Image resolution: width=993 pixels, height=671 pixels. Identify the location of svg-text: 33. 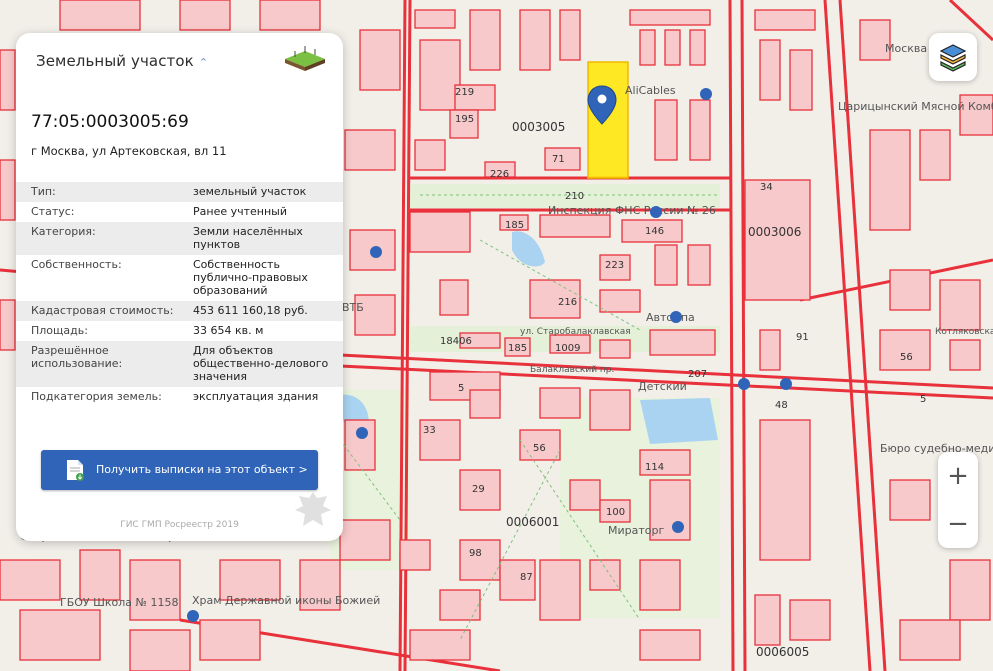
(429, 430).